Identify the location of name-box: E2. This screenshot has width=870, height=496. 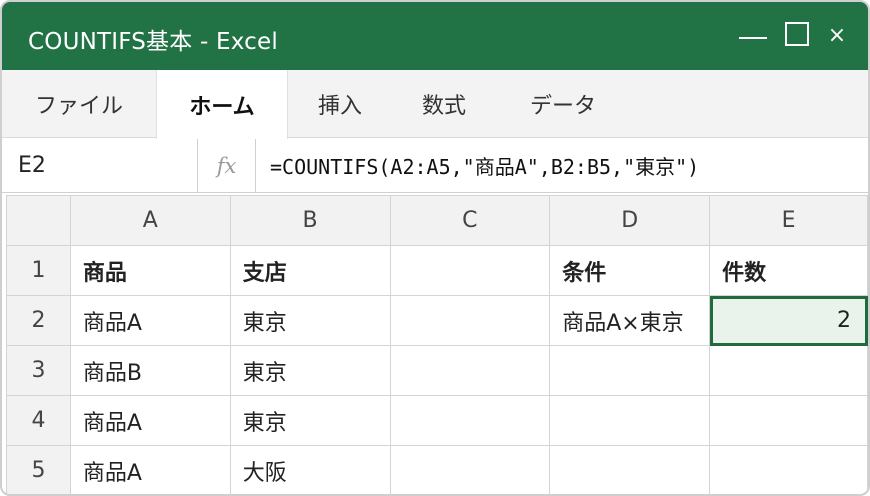
(100, 165).